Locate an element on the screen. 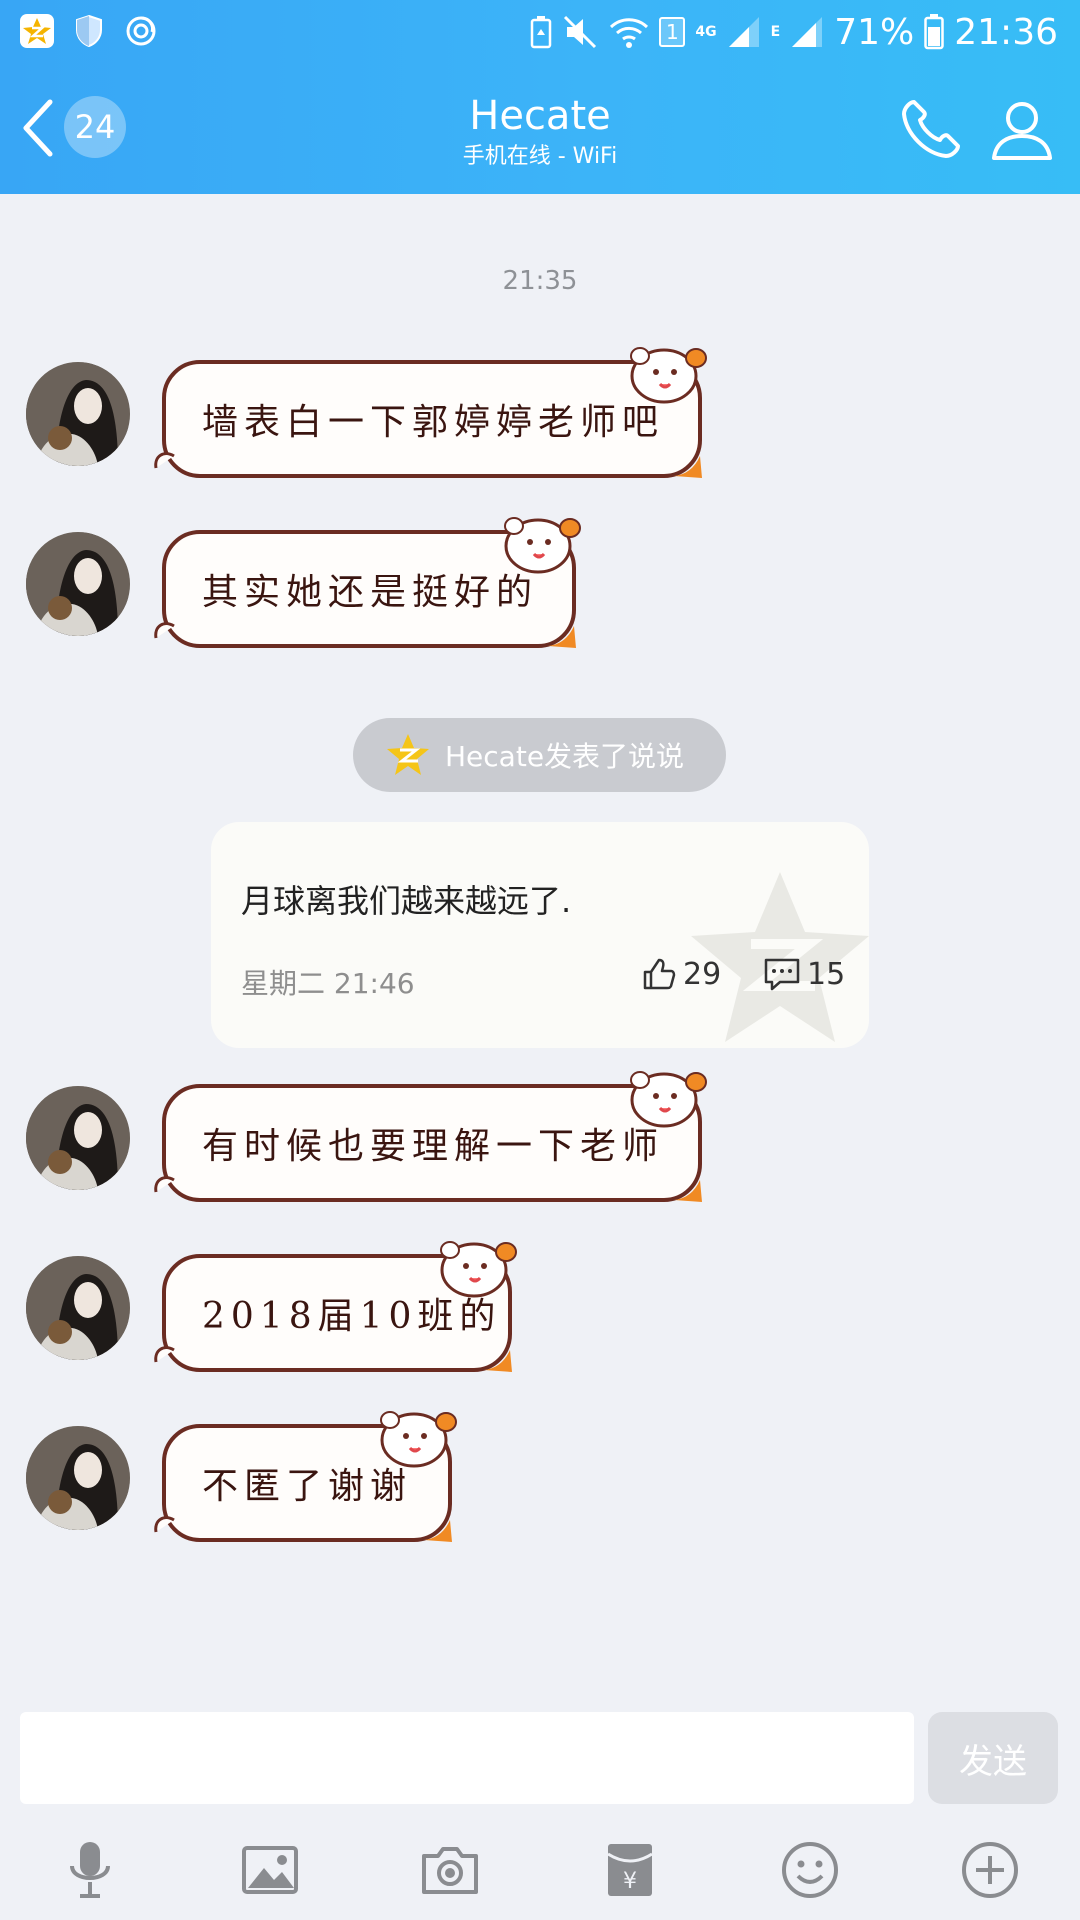  moment-post-notice: Hecate发表了说说 is located at coordinates (539, 755).